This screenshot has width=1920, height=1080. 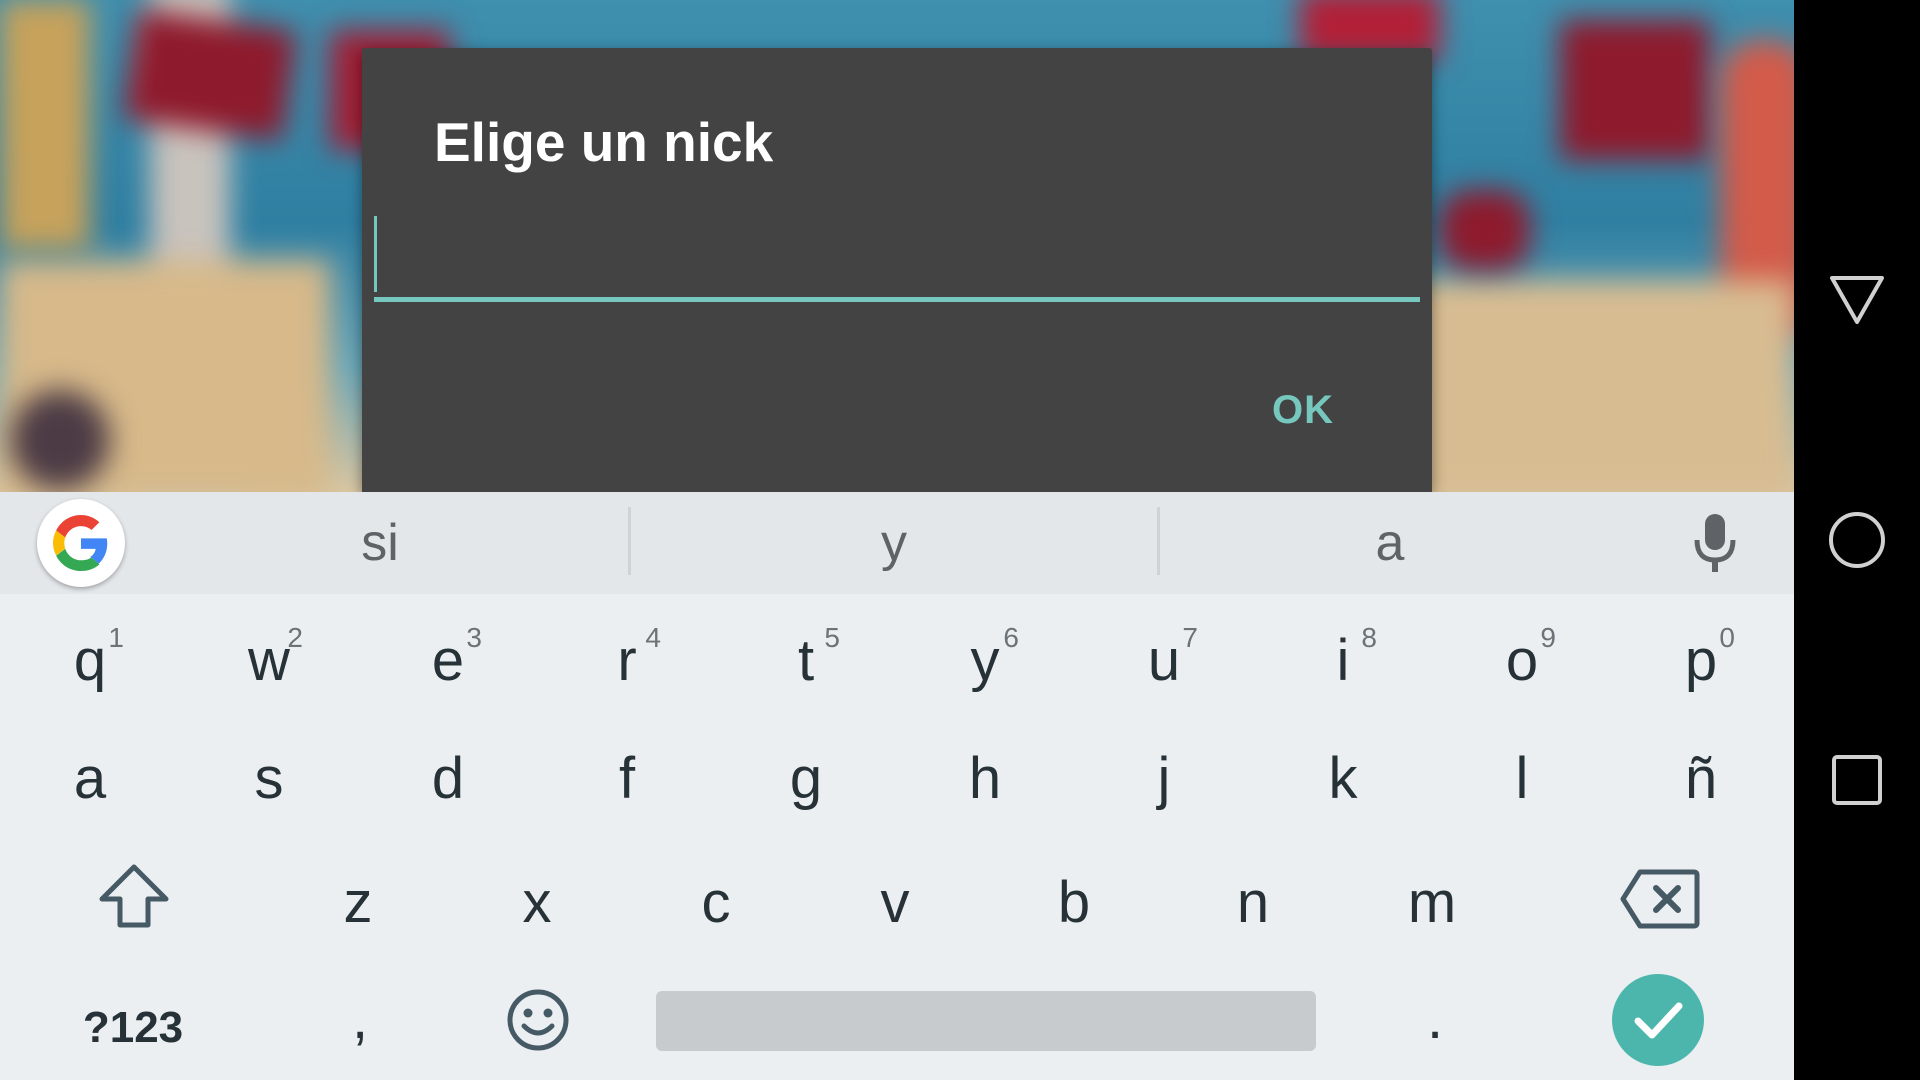 What do you see at coordinates (985, 778) in the screenshot?
I see `key-h: h` at bounding box center [985, 778].